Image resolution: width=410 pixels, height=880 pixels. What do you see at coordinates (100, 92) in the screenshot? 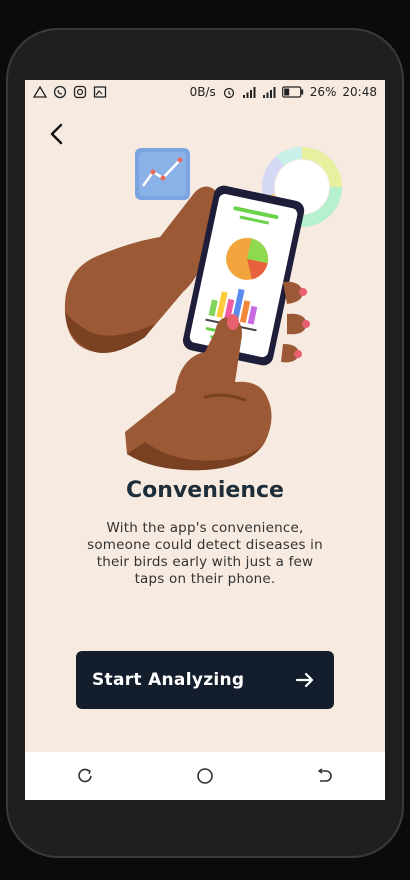
I see `gallery-icon` at bounding box center [100, 92].